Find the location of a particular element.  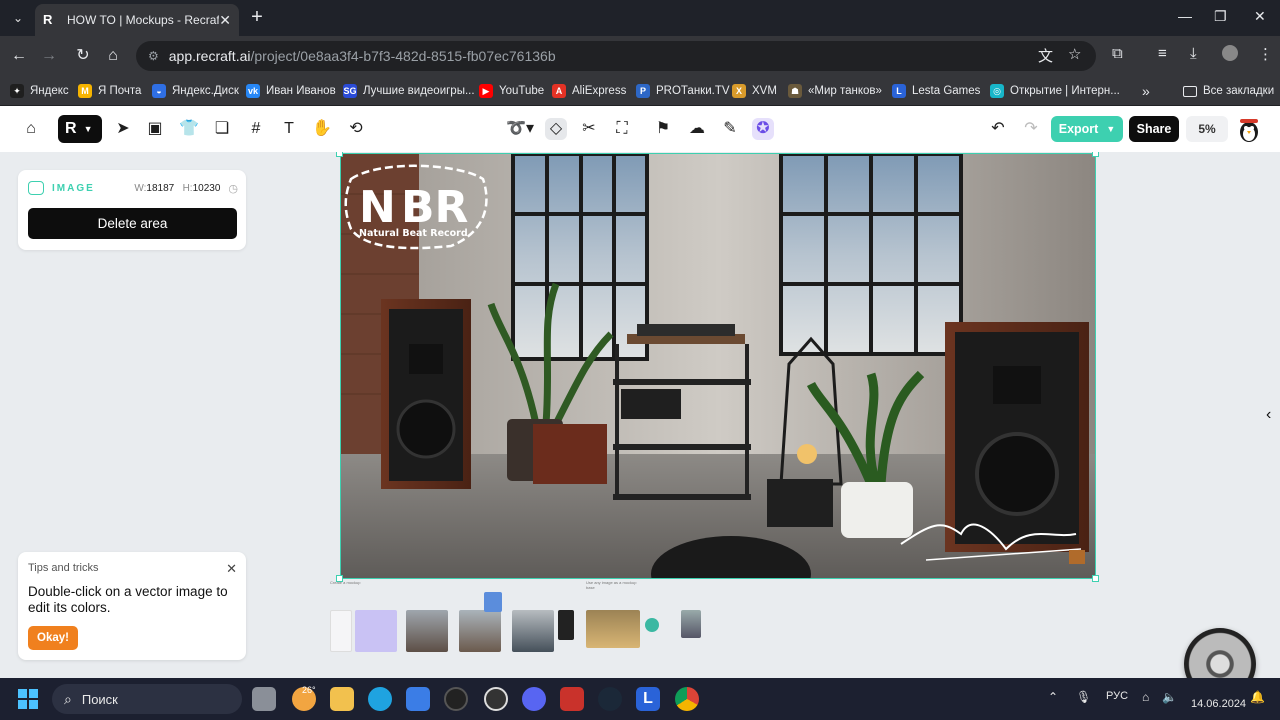

back-arrow-icon: ← is located at coordinates (19, 56).